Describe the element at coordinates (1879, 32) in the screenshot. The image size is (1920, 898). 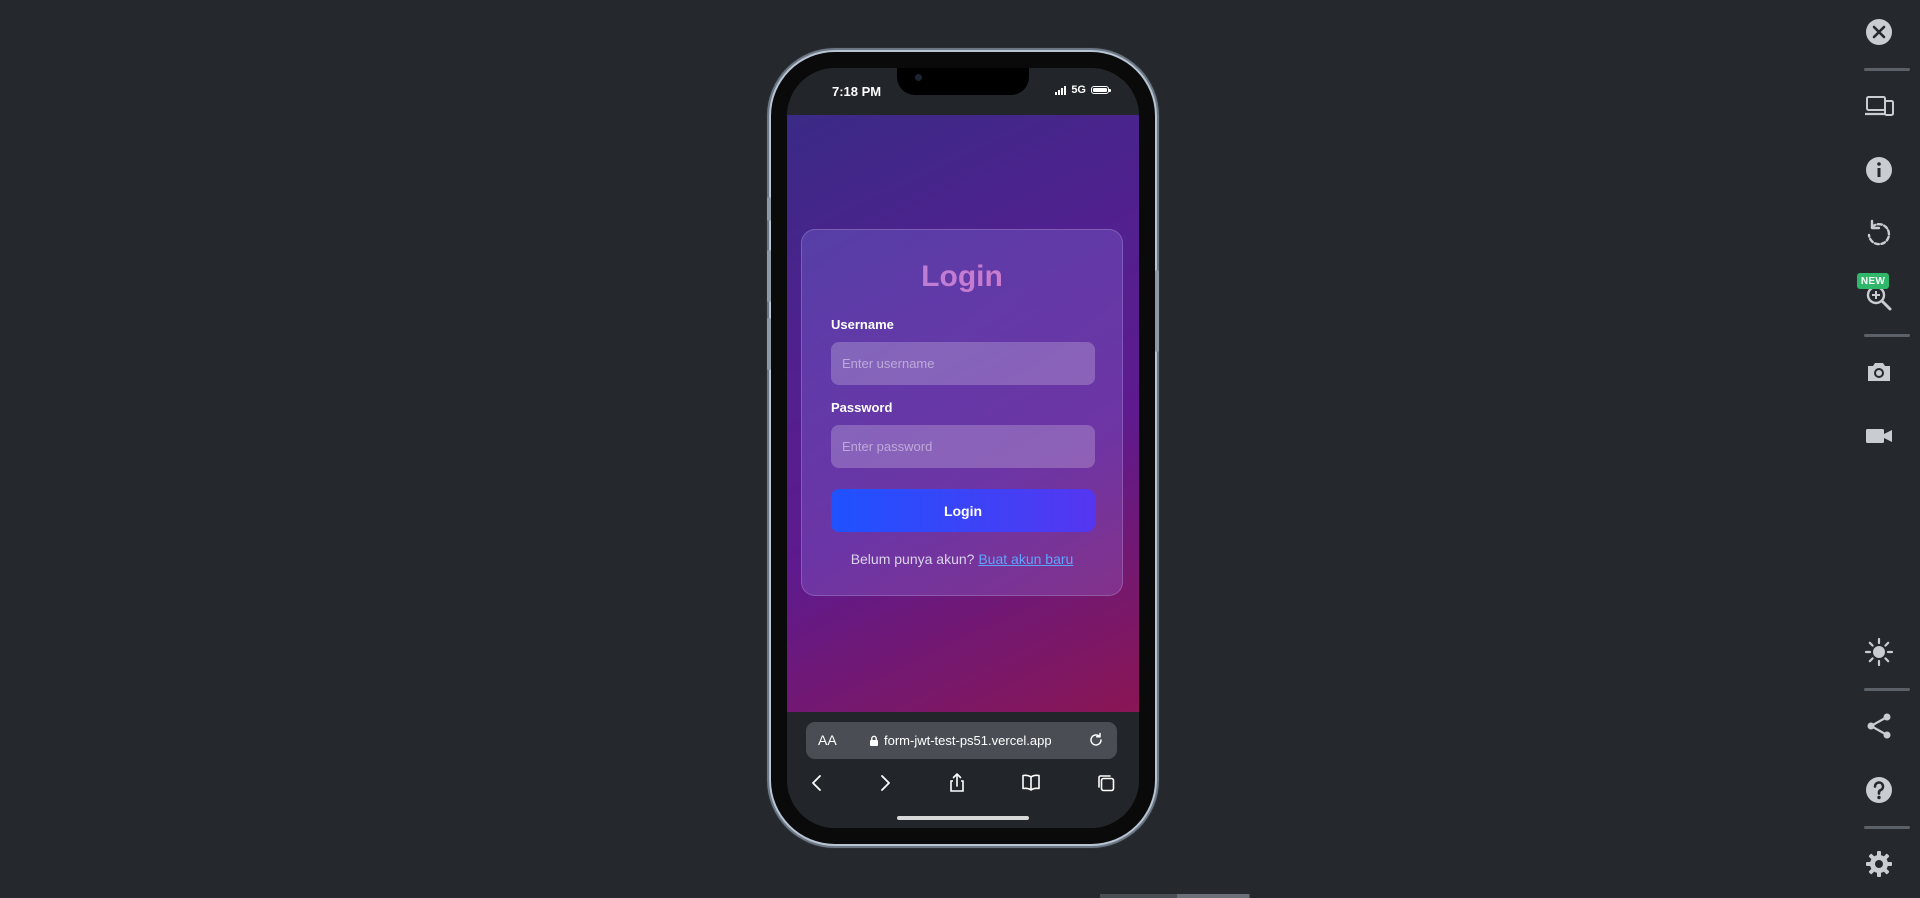
I see `close-icon` at that location.